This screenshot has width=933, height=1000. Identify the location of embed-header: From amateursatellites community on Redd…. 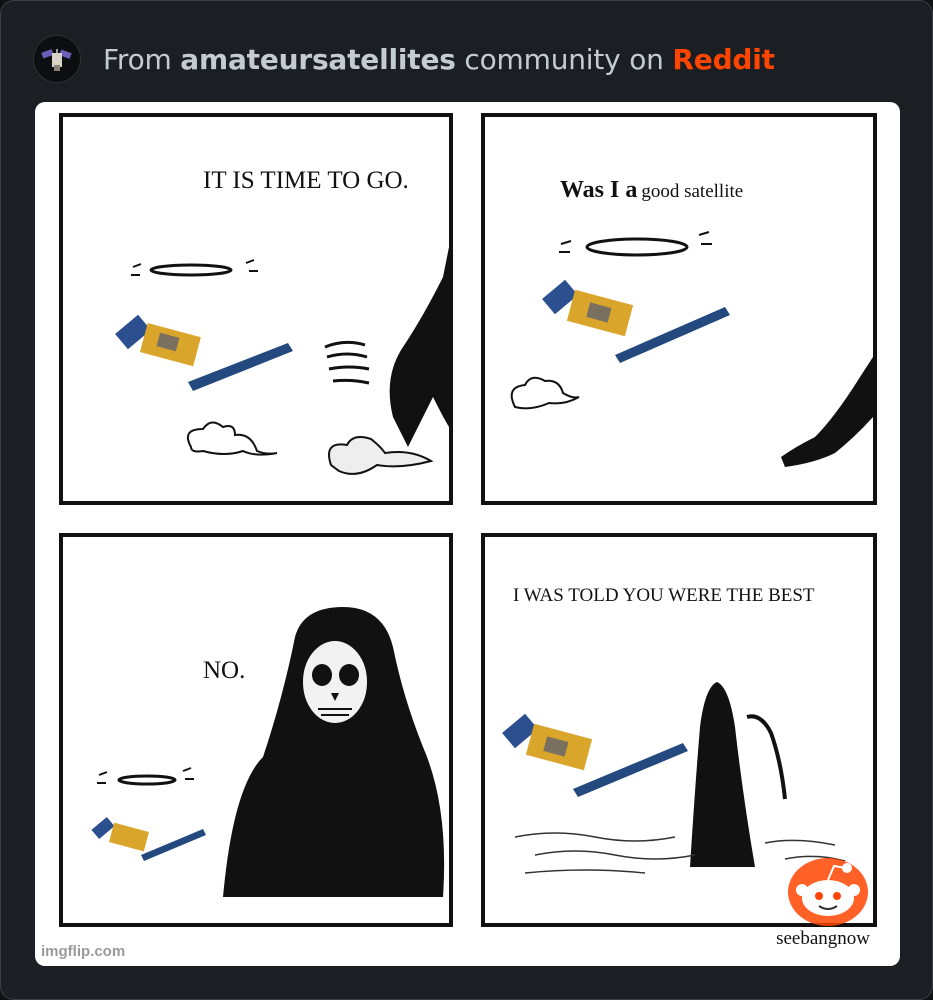
(404, 59).